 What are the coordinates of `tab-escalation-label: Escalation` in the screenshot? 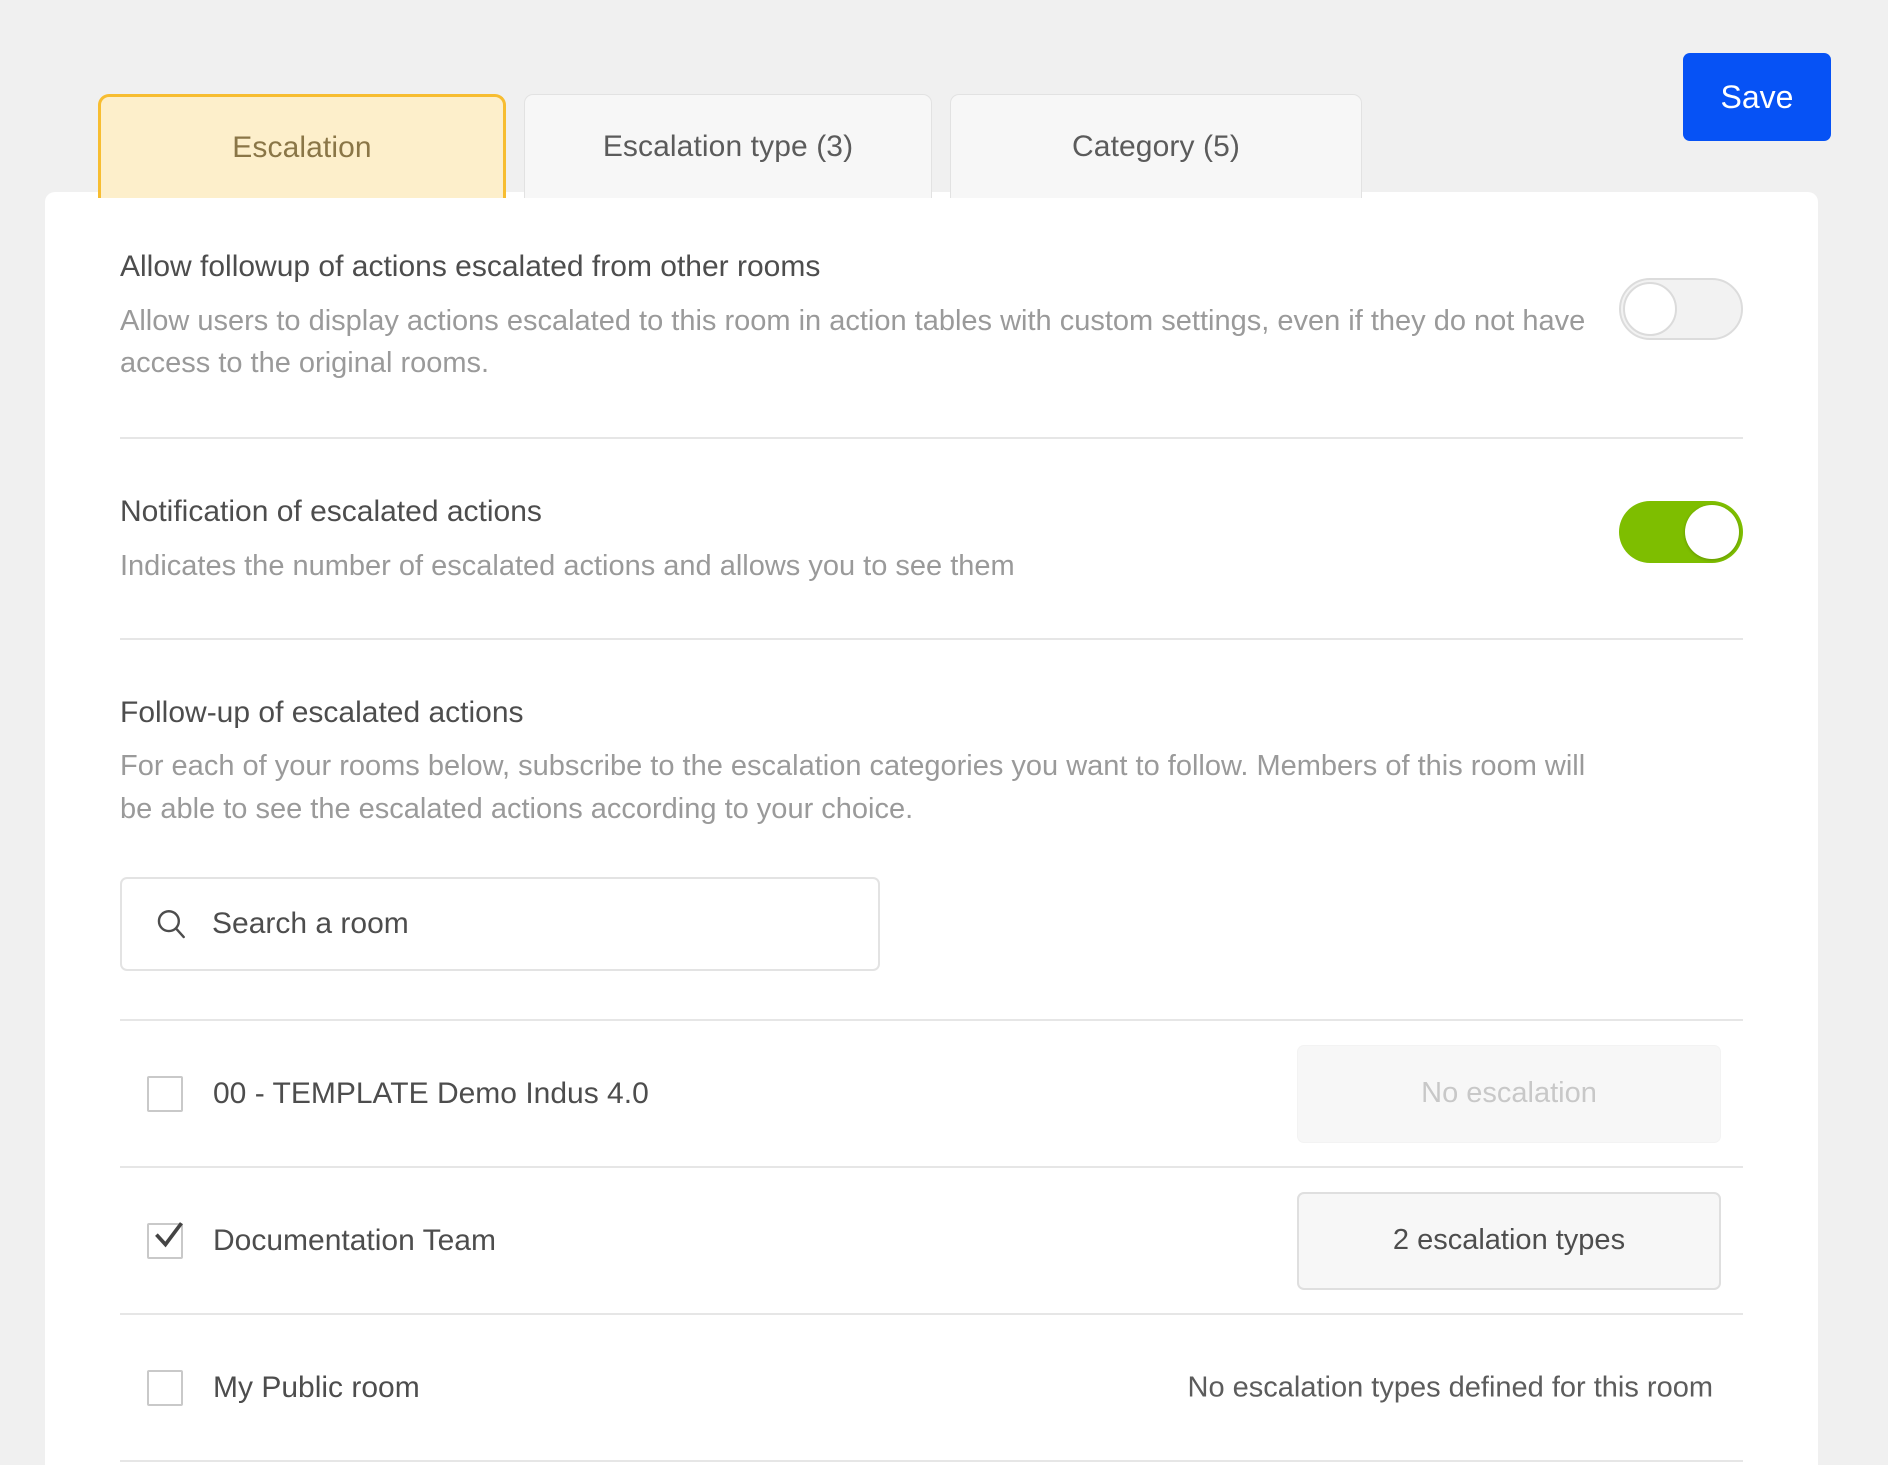 It's located at (302, 147).